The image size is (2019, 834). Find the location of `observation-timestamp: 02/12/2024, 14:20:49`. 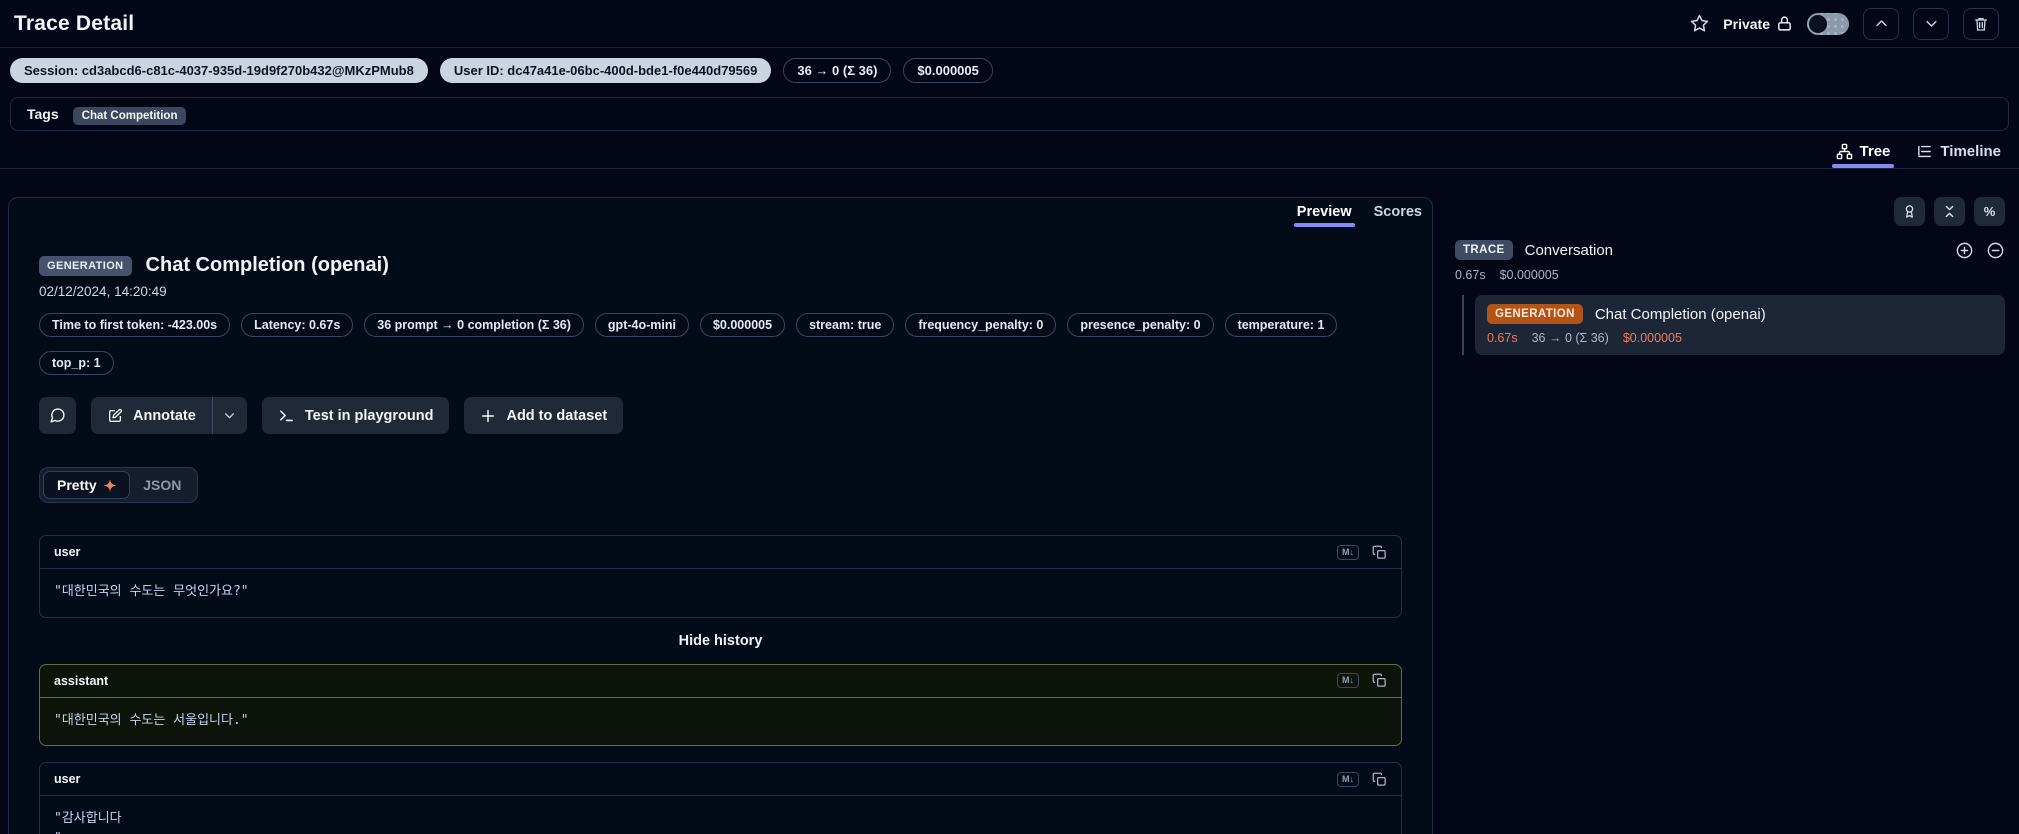

observation-timestamp: 02/12/2024, 14:20:49 is located at coordinates (103, 291).